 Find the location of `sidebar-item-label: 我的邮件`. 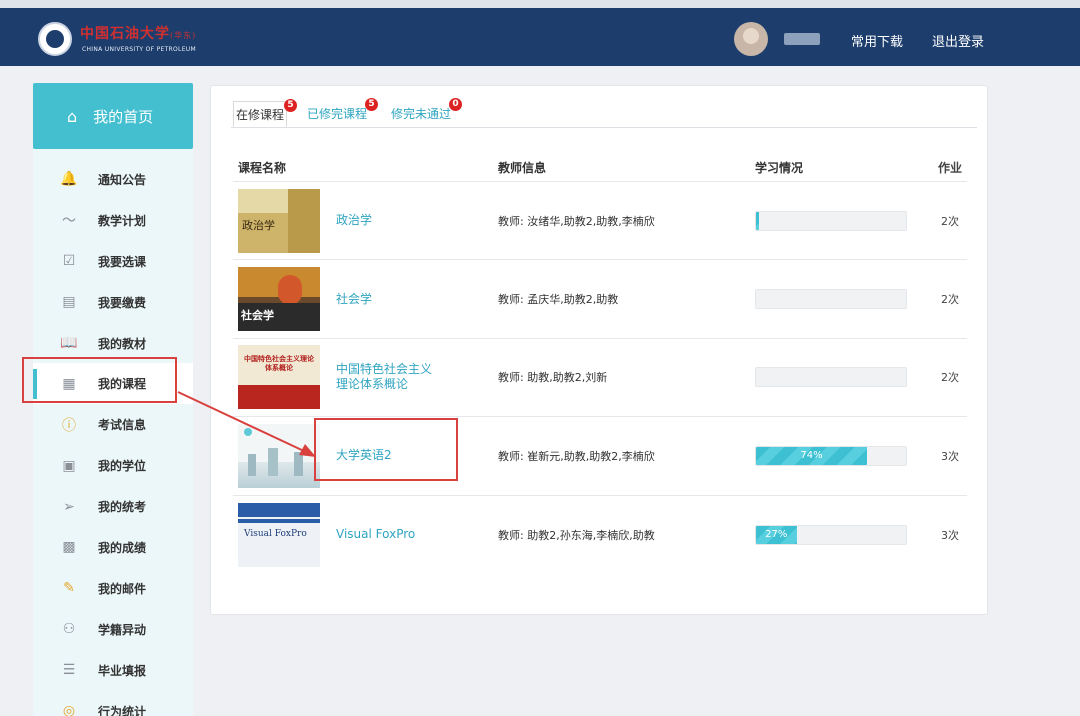

sidebar-item-label: 我的邮件 is located at coordinates (122, 588).